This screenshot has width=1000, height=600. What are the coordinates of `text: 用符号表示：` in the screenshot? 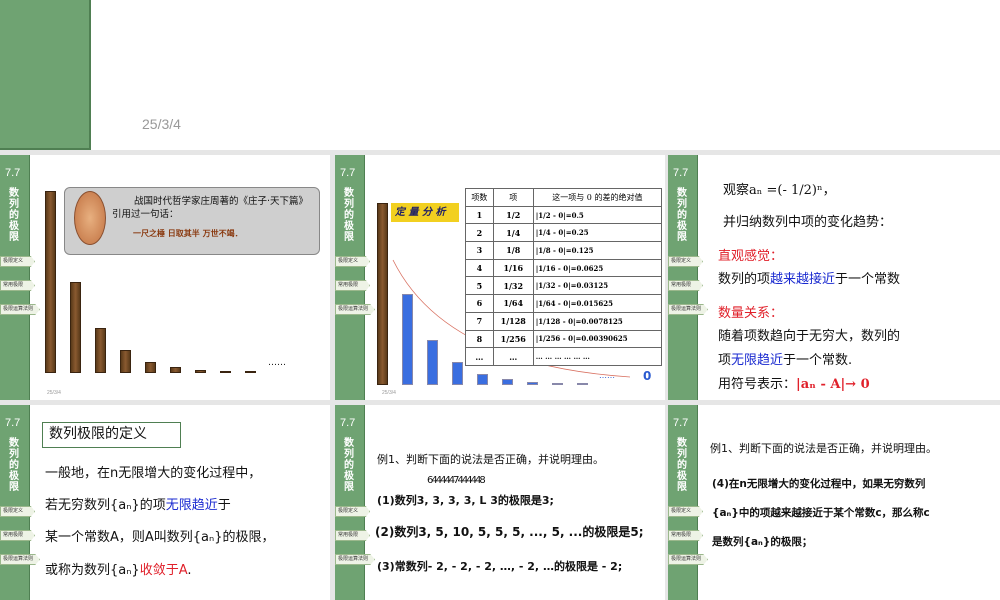 It's located at (757, 384).